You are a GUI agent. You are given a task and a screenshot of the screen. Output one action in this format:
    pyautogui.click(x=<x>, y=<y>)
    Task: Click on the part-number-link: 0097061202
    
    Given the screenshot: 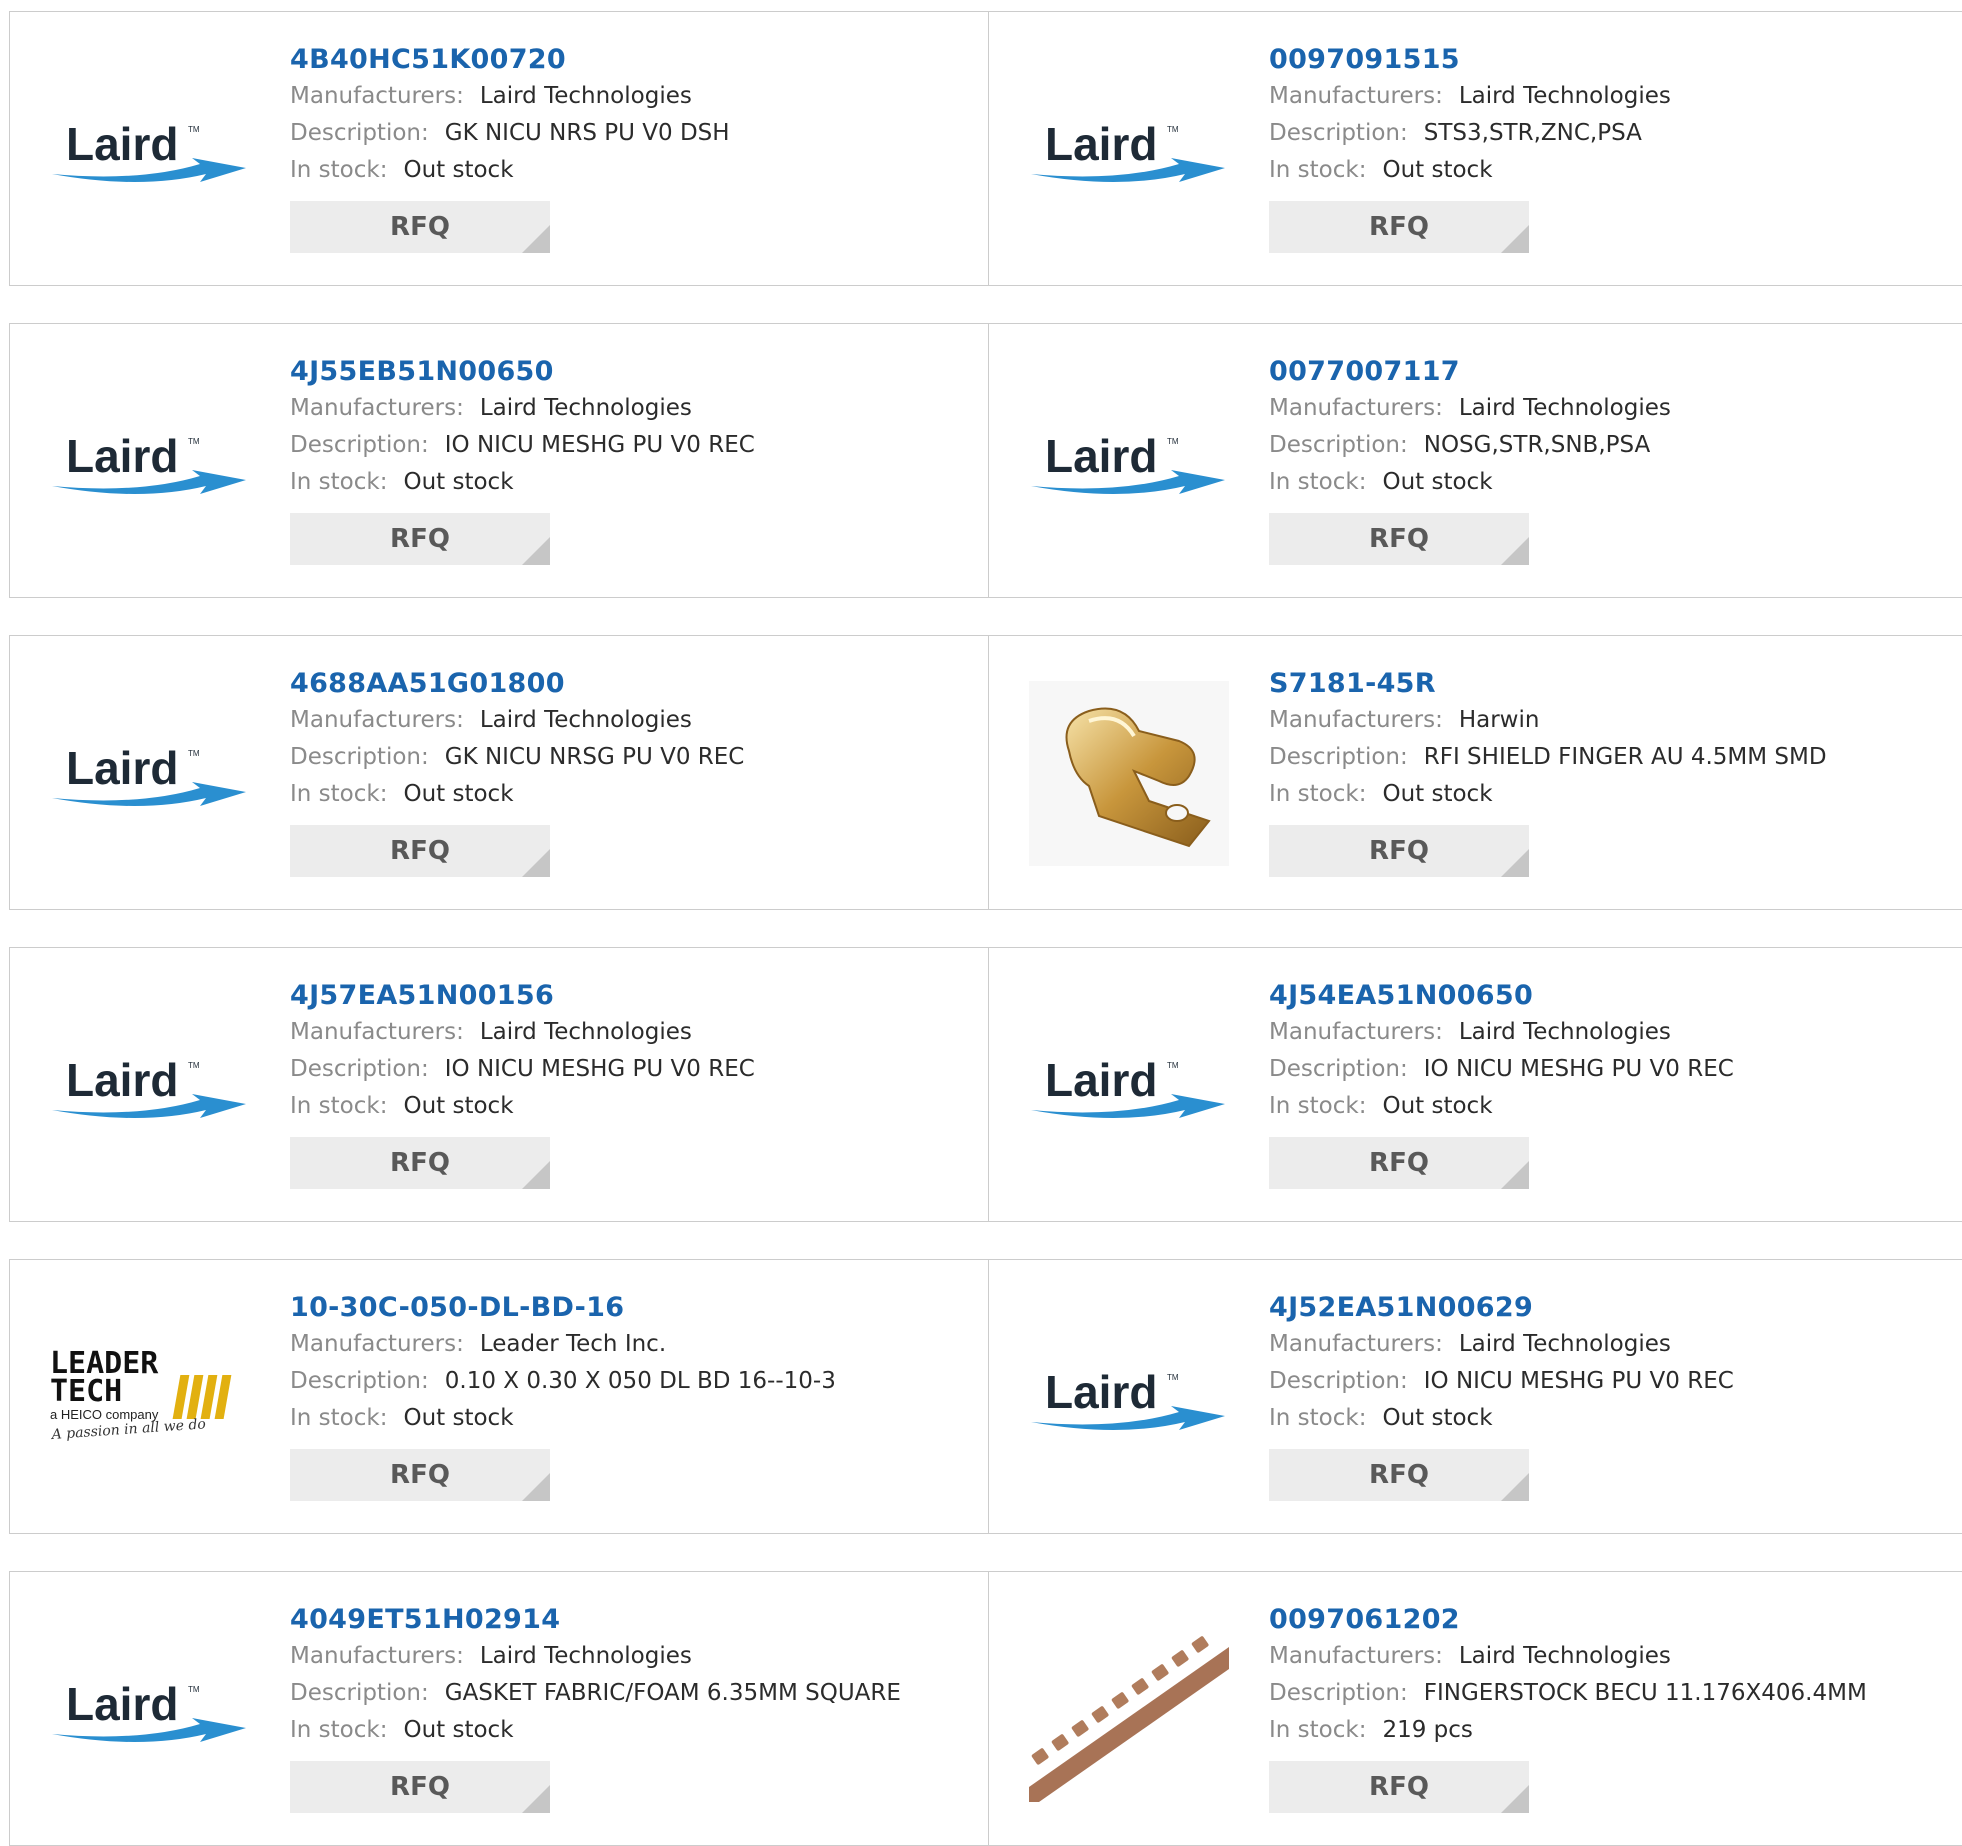 What is the action you would take?
    pyautogui.click(x=1615, y=1620)
    